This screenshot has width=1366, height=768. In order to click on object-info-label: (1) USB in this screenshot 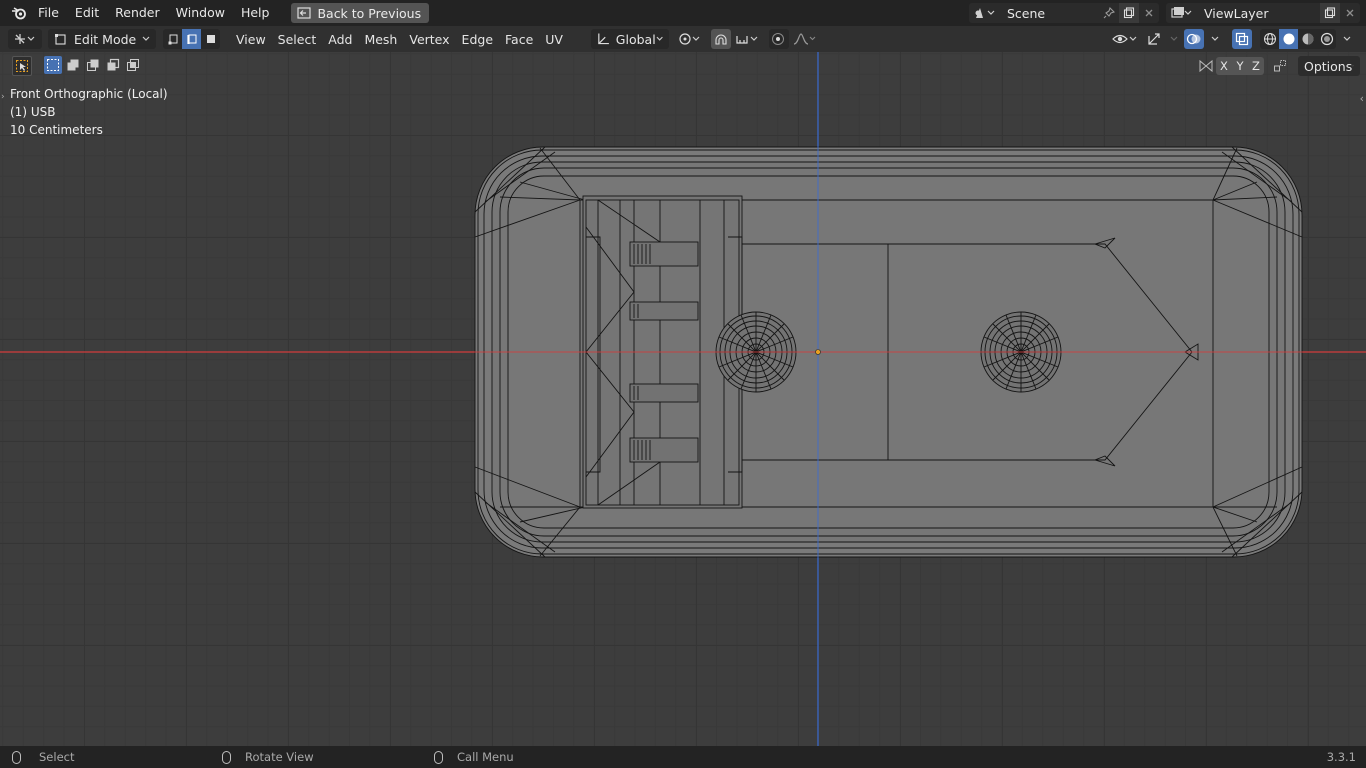, I will do `click(33, 112)`.